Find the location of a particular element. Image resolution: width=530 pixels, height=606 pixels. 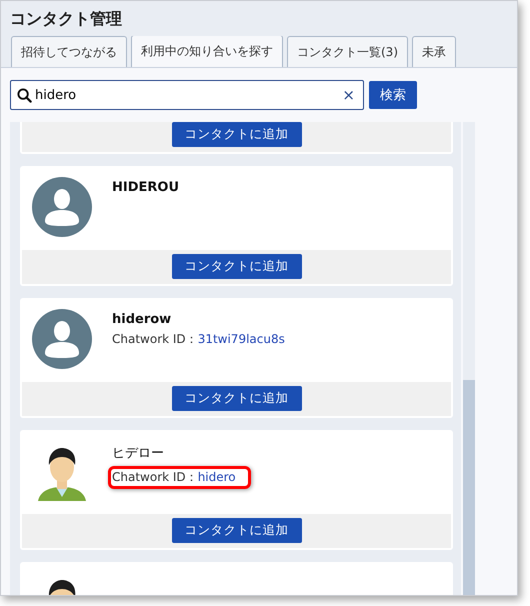

chatwork-id-link: 31twi79lacu8s is located at coordinates (241, 339).